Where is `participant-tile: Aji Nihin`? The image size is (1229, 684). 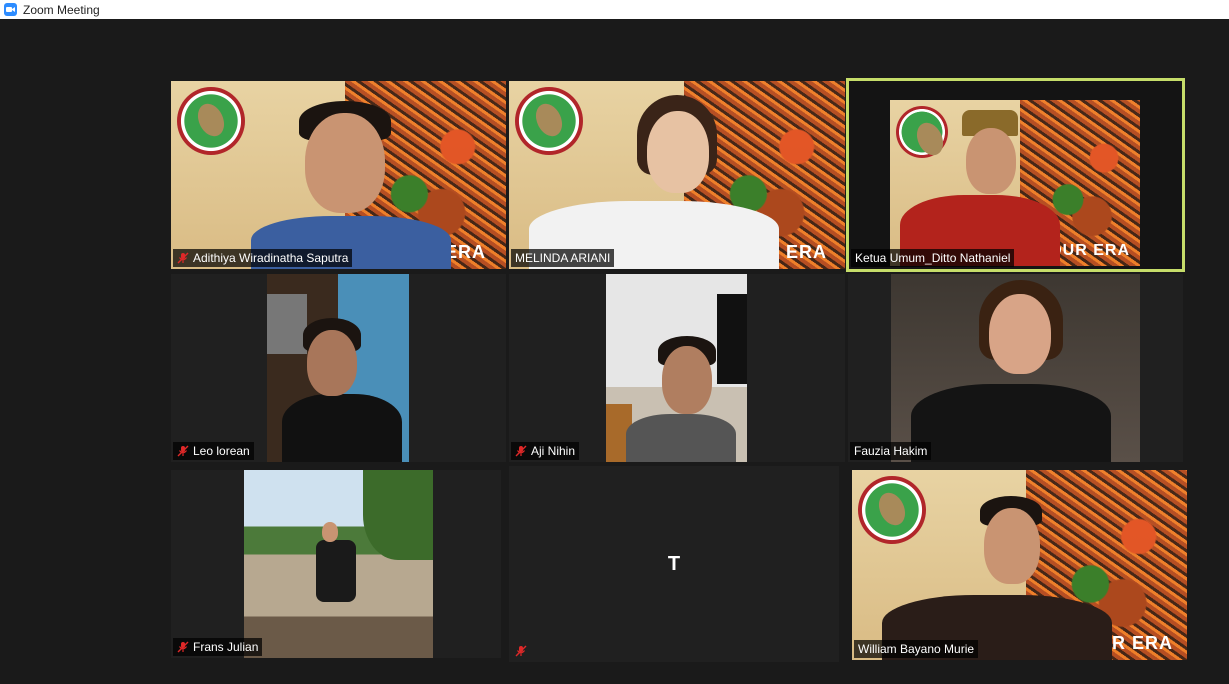
participant-tile: Aji Nihin is located at coordinates (677, 368).